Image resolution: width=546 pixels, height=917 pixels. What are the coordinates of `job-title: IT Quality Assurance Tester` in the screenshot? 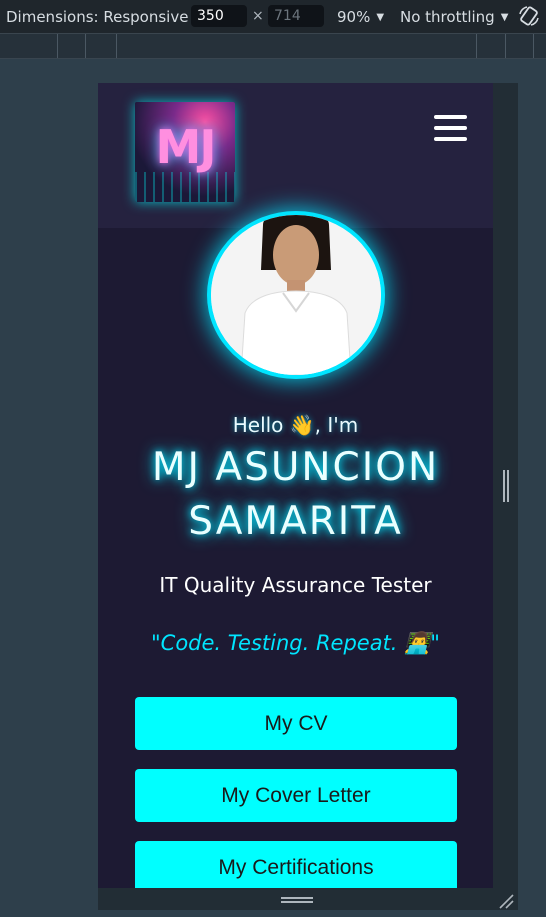 It's located at (295, 585).